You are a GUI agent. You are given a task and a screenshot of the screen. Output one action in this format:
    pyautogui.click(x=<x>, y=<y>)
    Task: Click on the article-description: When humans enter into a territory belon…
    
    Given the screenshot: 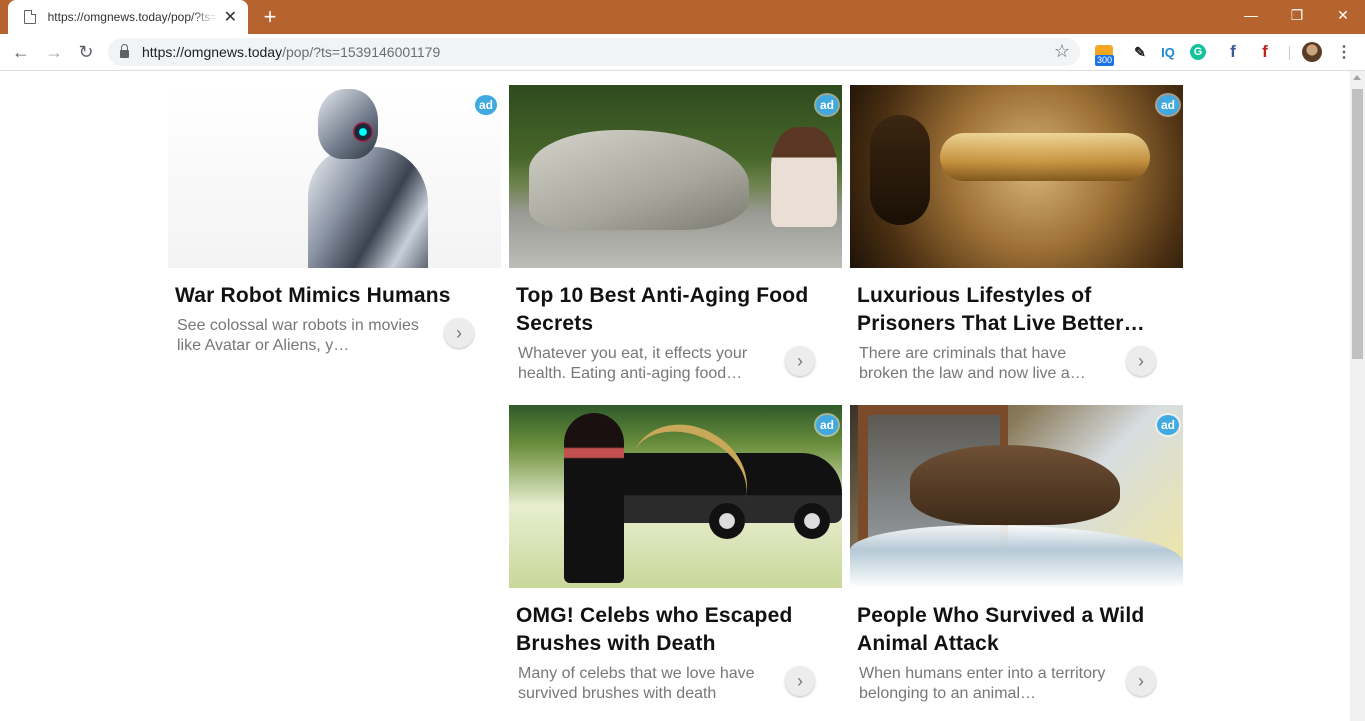 What is the action you would take?
    pyautogui.click(x=982, y=683)
    